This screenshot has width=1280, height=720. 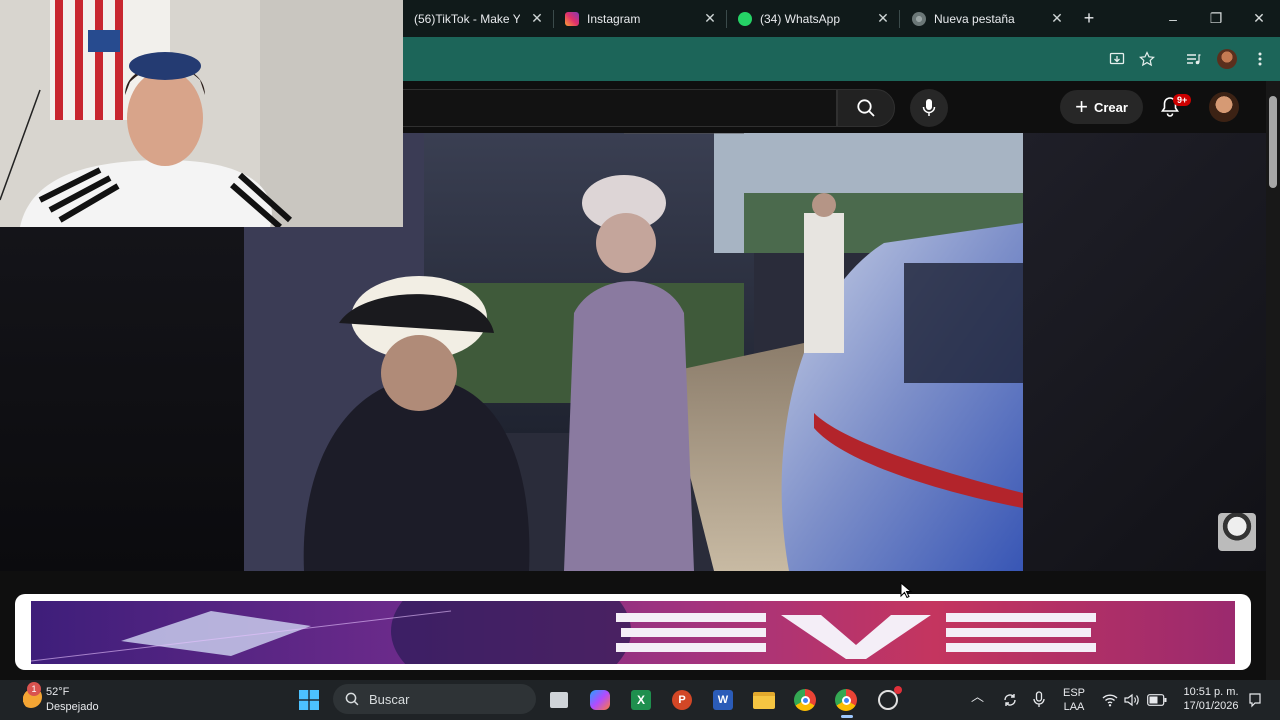 I want to click on microphone-tray-icon, so click(x=1039, y=700).